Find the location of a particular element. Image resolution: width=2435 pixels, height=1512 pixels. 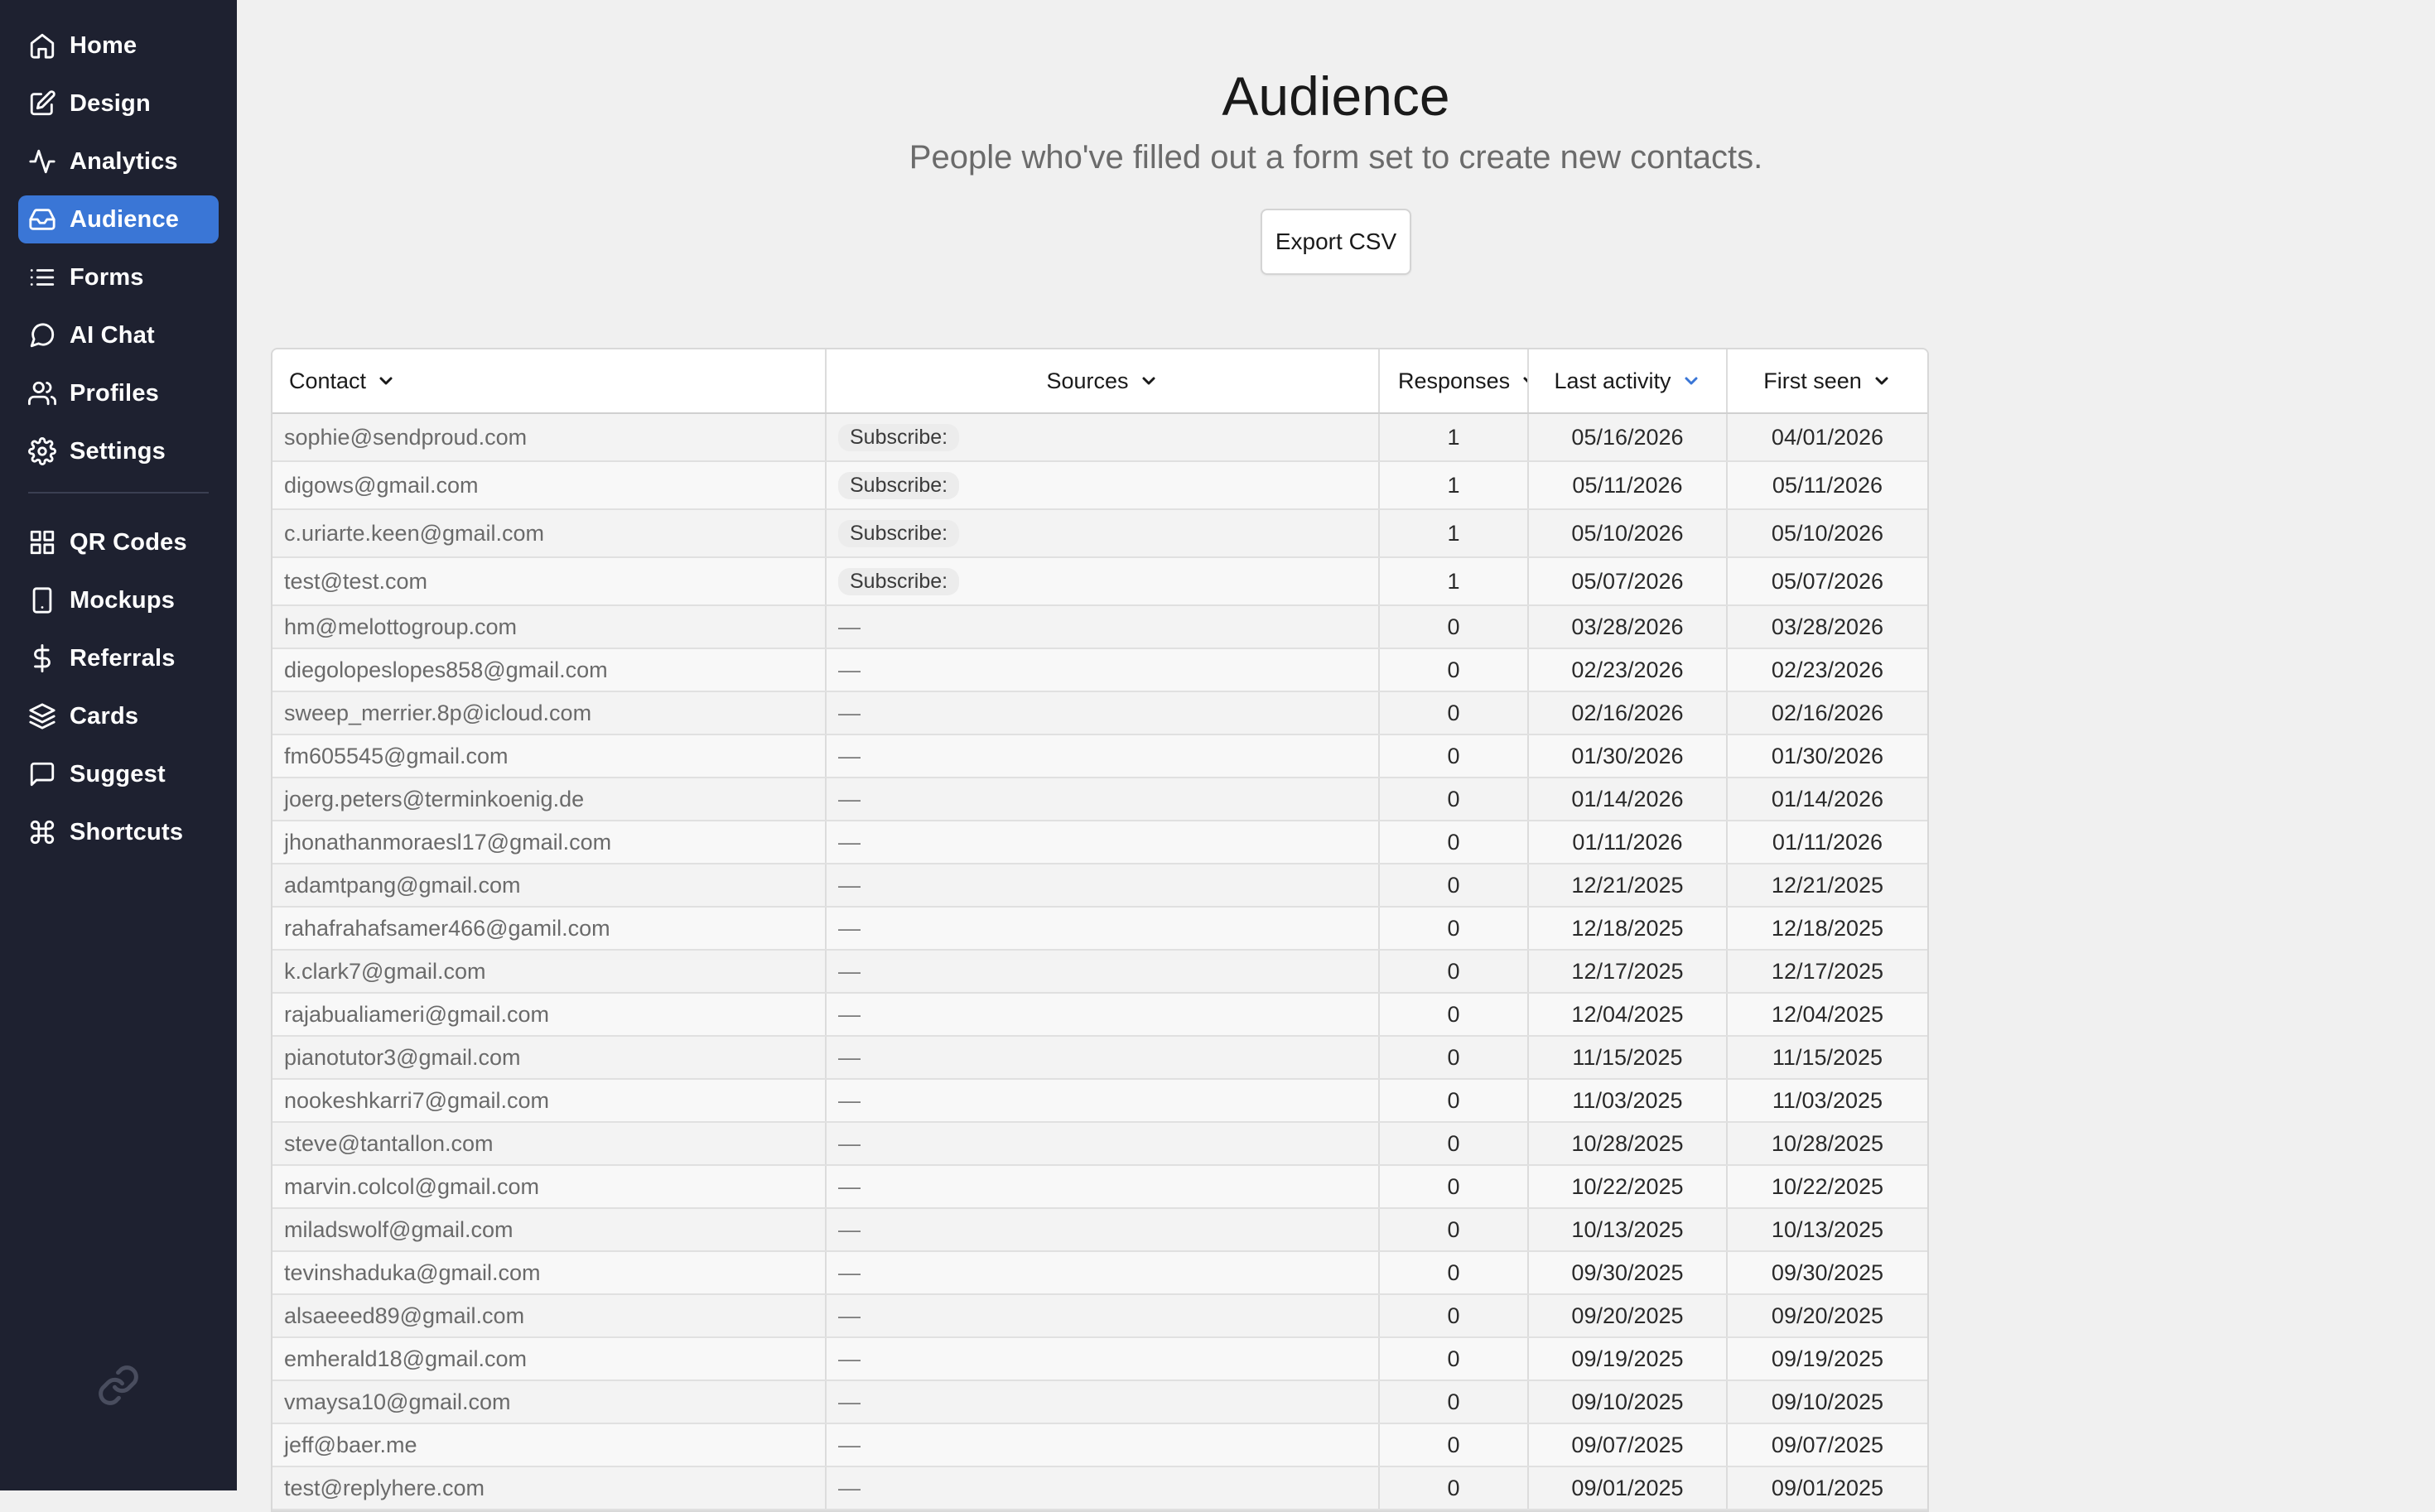

sidebar-item-referrals: Referrals is located at coordinates (118, 658).